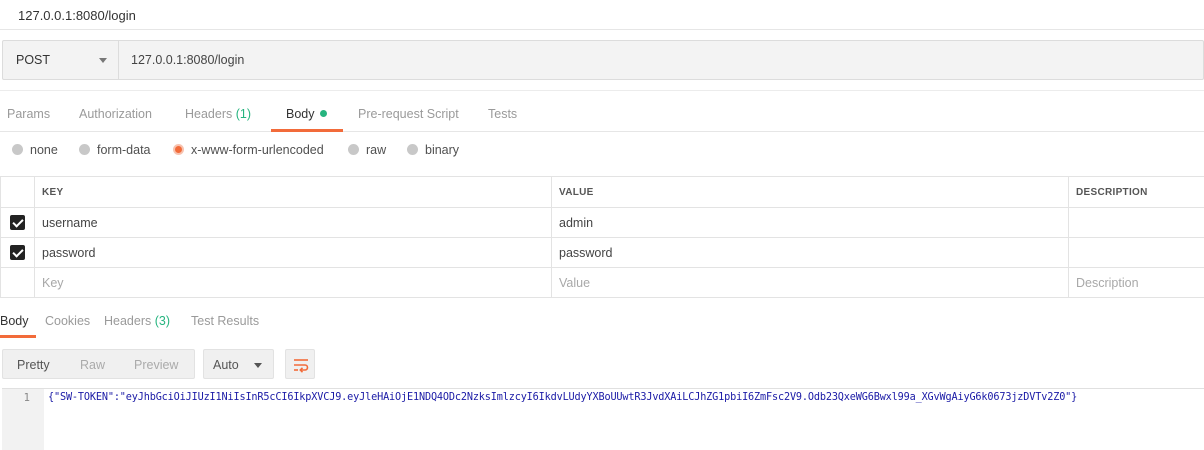 The width and height of the screenshot is (1204, 450). Describe the element at coordinates (28, 114) in the screenshot. I see `tab-params: Params` at that location.